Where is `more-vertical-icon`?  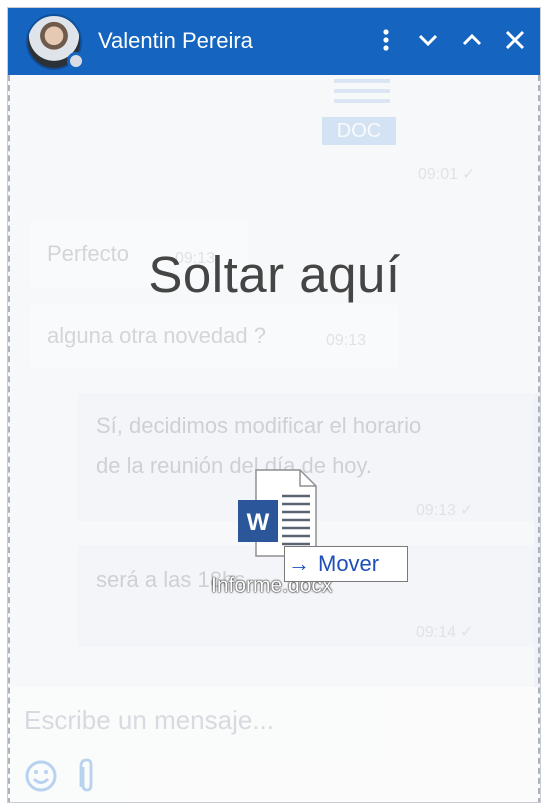
more-vertical-icon is located at coordinates (386, 40).